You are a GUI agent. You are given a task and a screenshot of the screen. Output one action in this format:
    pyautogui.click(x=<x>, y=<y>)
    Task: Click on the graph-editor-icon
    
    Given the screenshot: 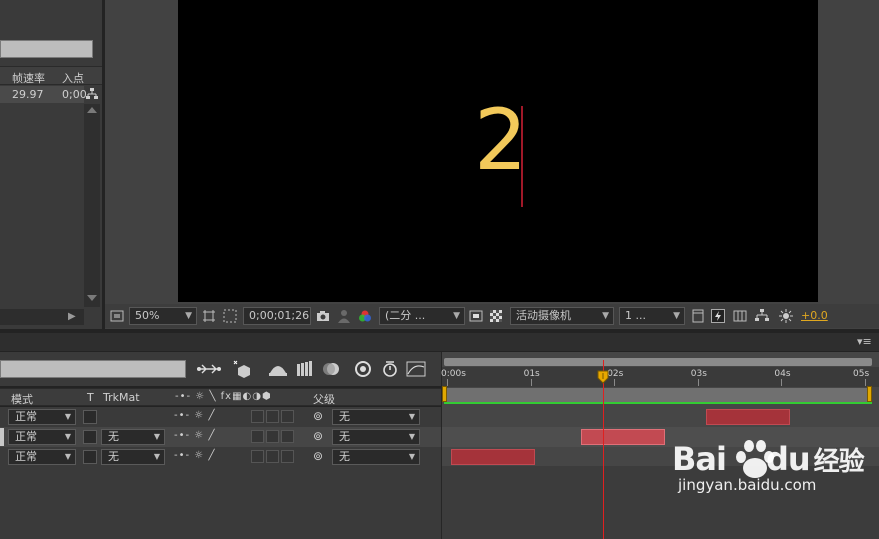 What is the action you would take?
    pyautogui.click(x=416, y=369)
    